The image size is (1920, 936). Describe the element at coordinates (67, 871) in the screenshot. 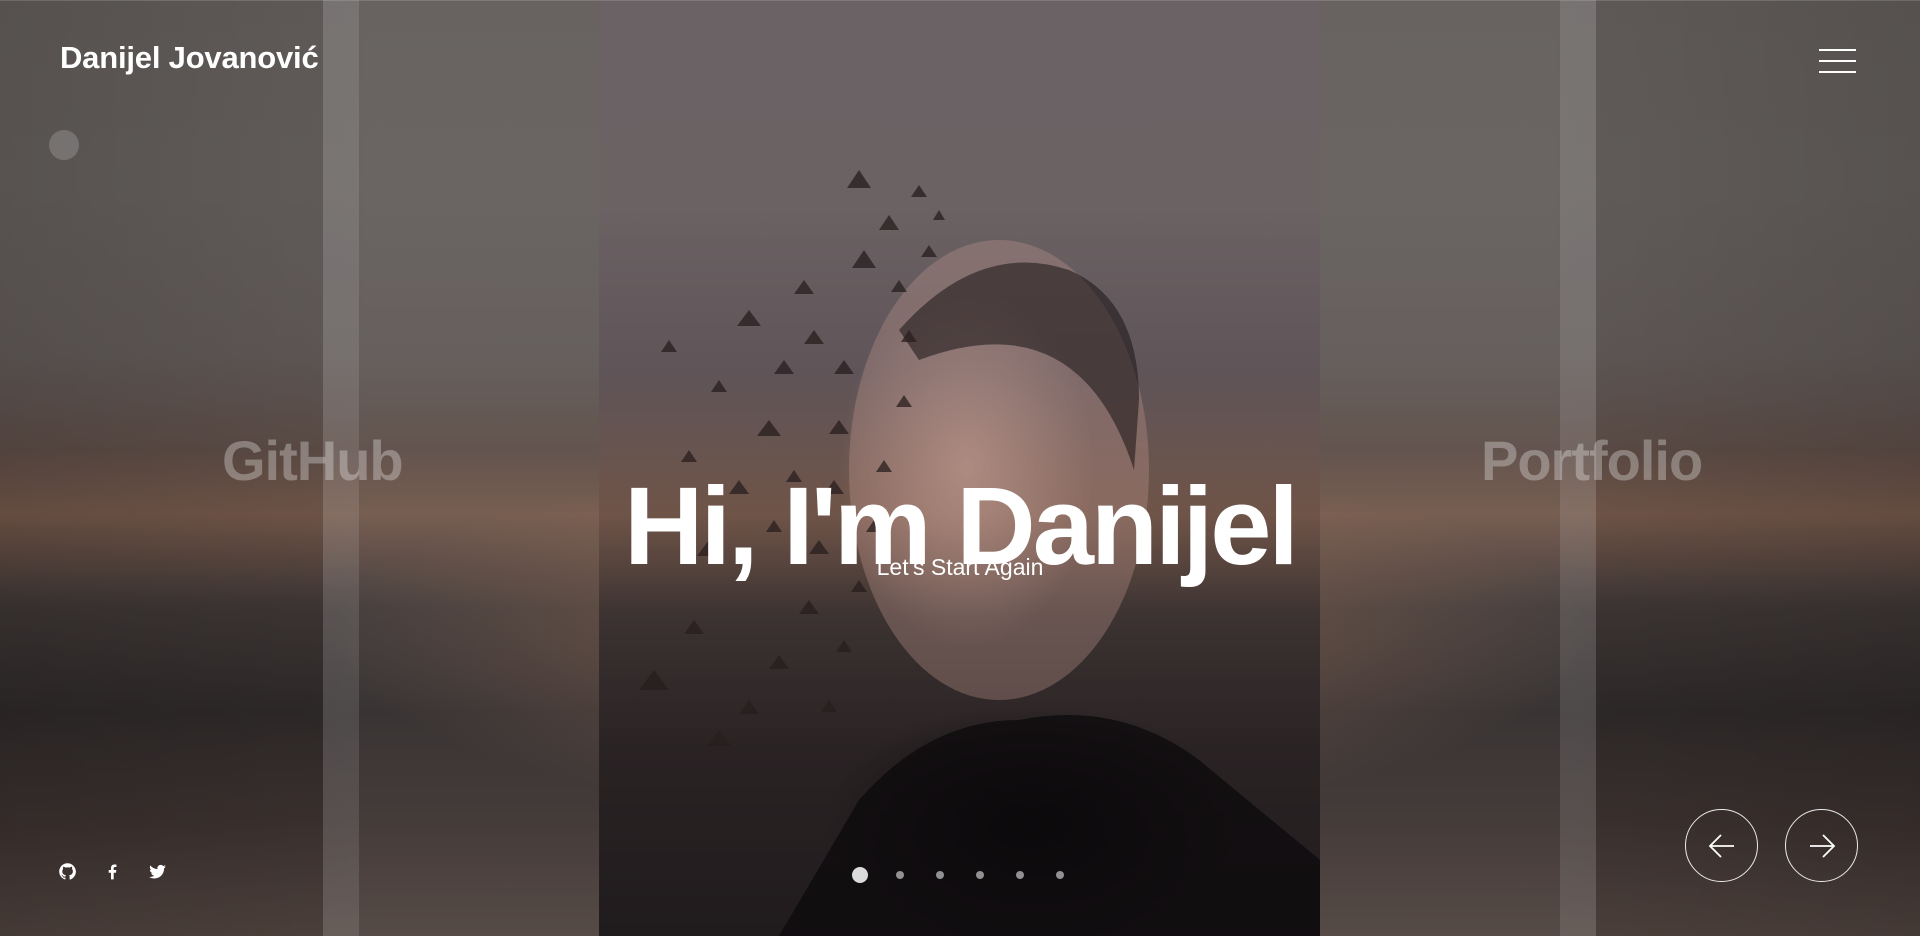

I see `github-icon` at that location.